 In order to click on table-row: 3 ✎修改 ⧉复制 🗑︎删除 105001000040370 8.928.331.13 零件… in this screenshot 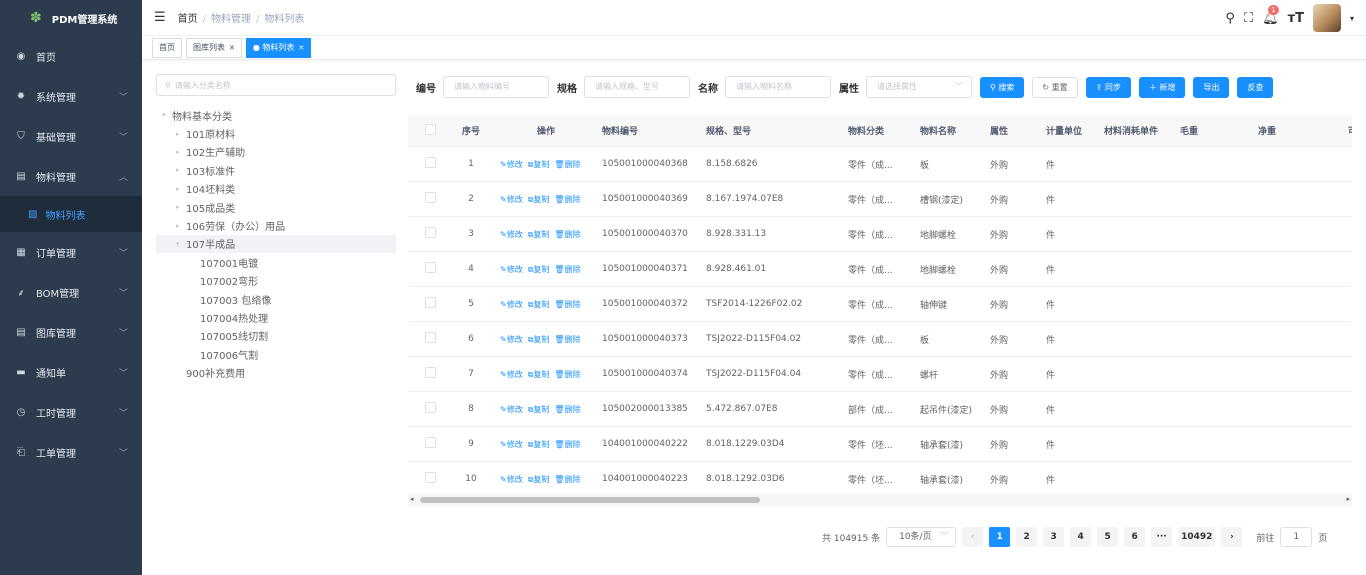, I will do `click(880, 234)`.